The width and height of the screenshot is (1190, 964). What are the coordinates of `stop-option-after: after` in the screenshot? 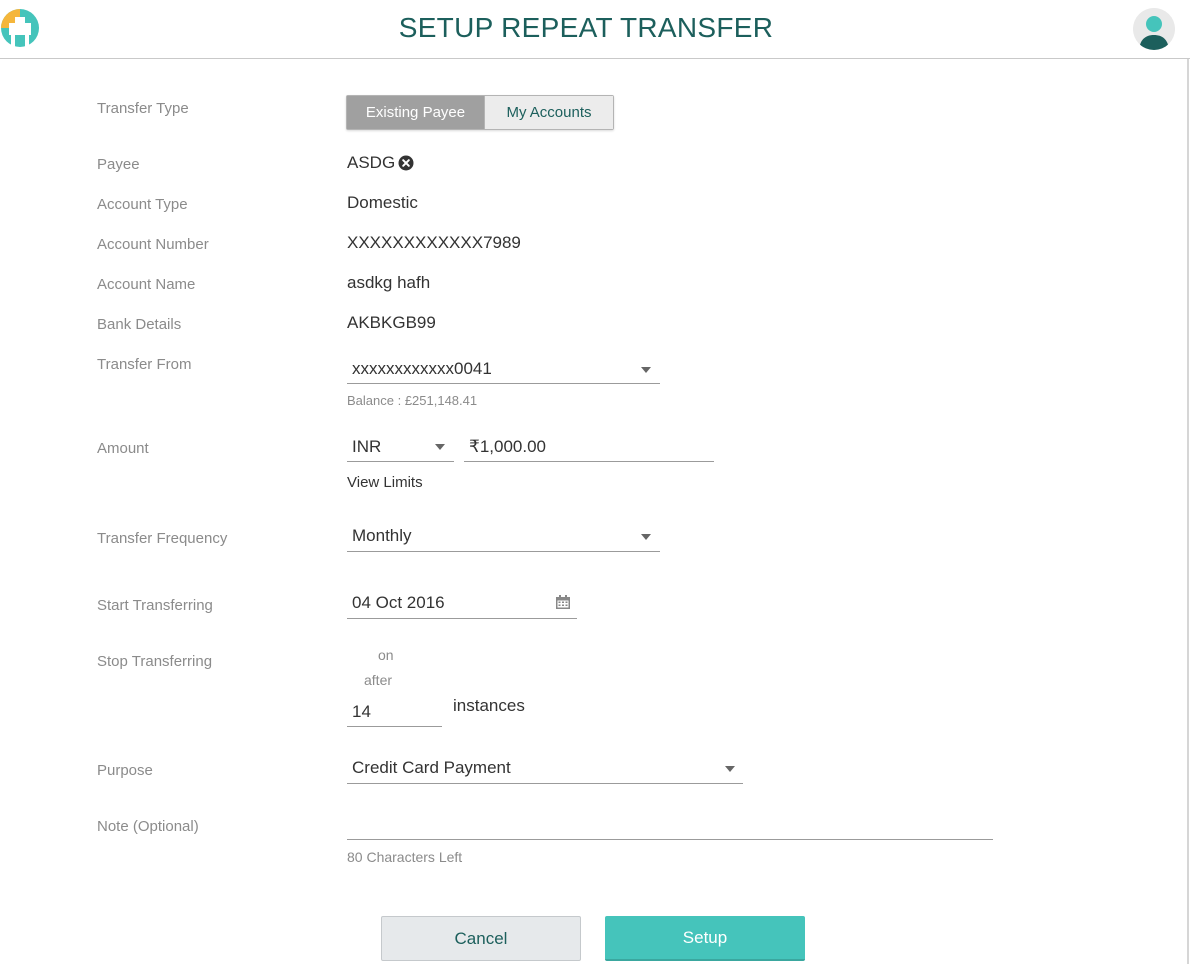 It's located at (378, 680).